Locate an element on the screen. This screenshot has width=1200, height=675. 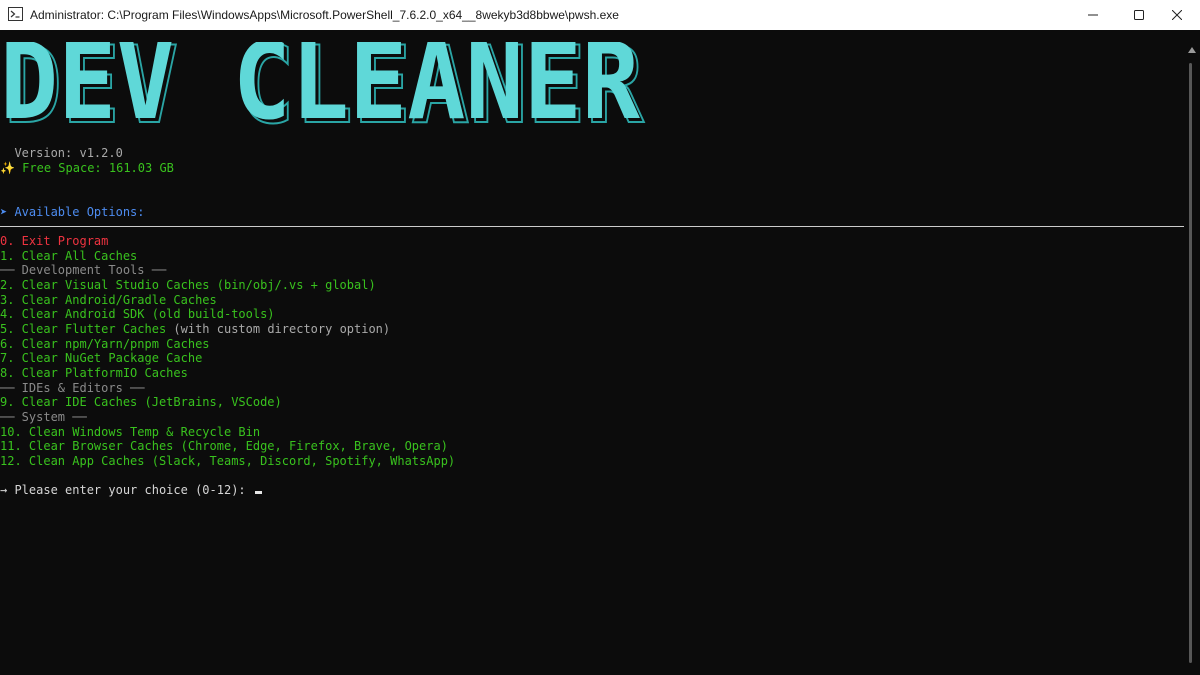
option-text: 1. Clear All Caches is located at coordinates (69, 255).